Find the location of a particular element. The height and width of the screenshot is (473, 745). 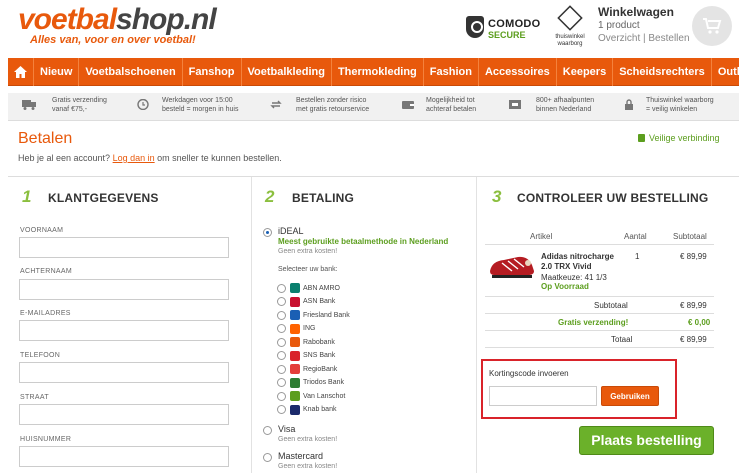

payment-visa-label: Visa is located at coordinates (286, 429).